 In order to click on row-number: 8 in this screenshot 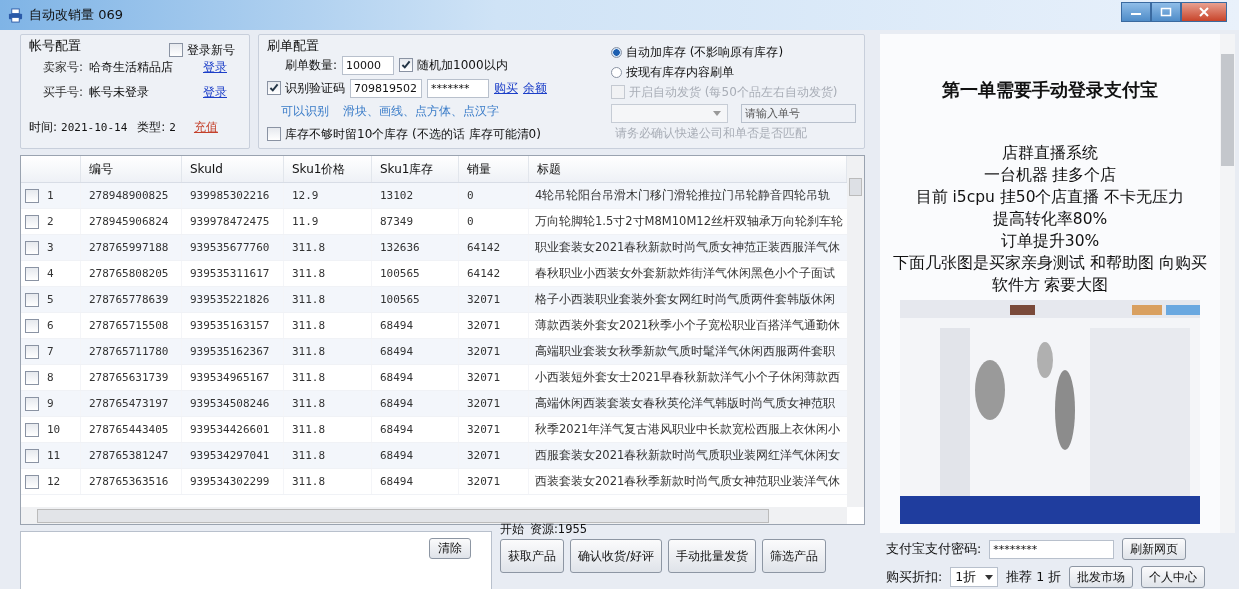, I will do `click(50, 377)`.